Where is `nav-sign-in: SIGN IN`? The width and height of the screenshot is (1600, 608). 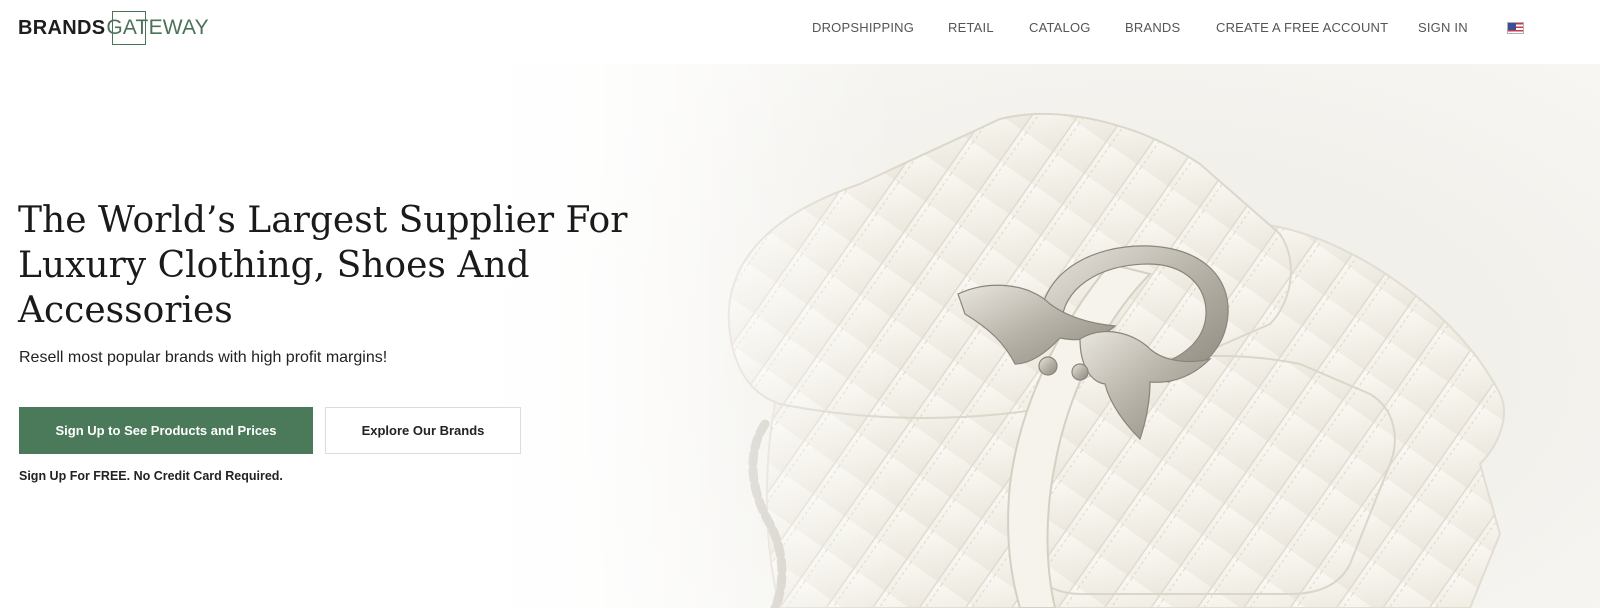 nav-sign-in: SIGN IN is located at coordinates (1443, 27).